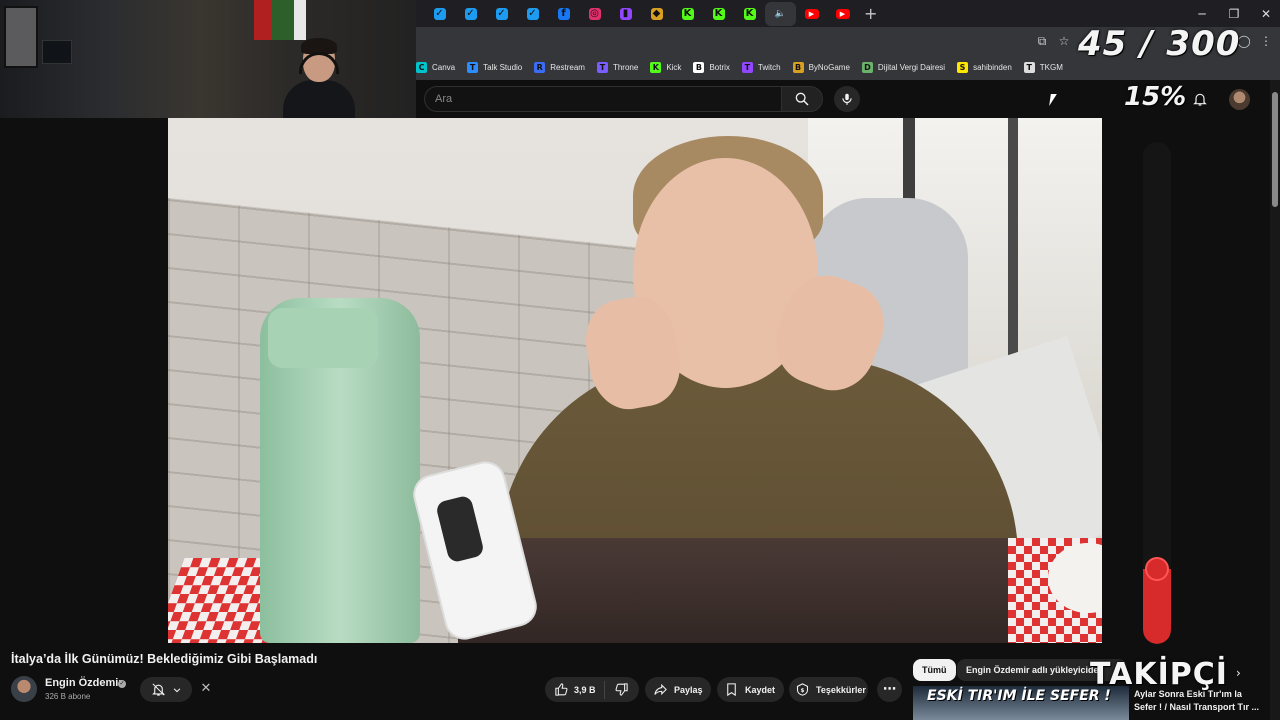  I want to click on thanks-button: $ Teşekkürler, so click(828, 689).